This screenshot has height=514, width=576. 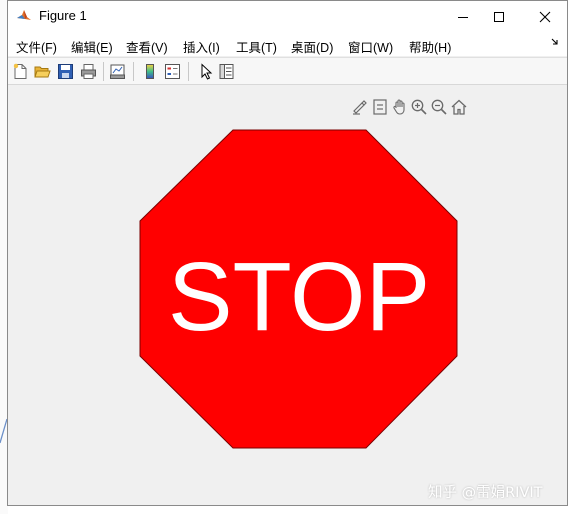 What do you see at coordinates (299, 296) in the screenshot?
I see `stop-sign-text: STOP` at bounding box center [299, 296].